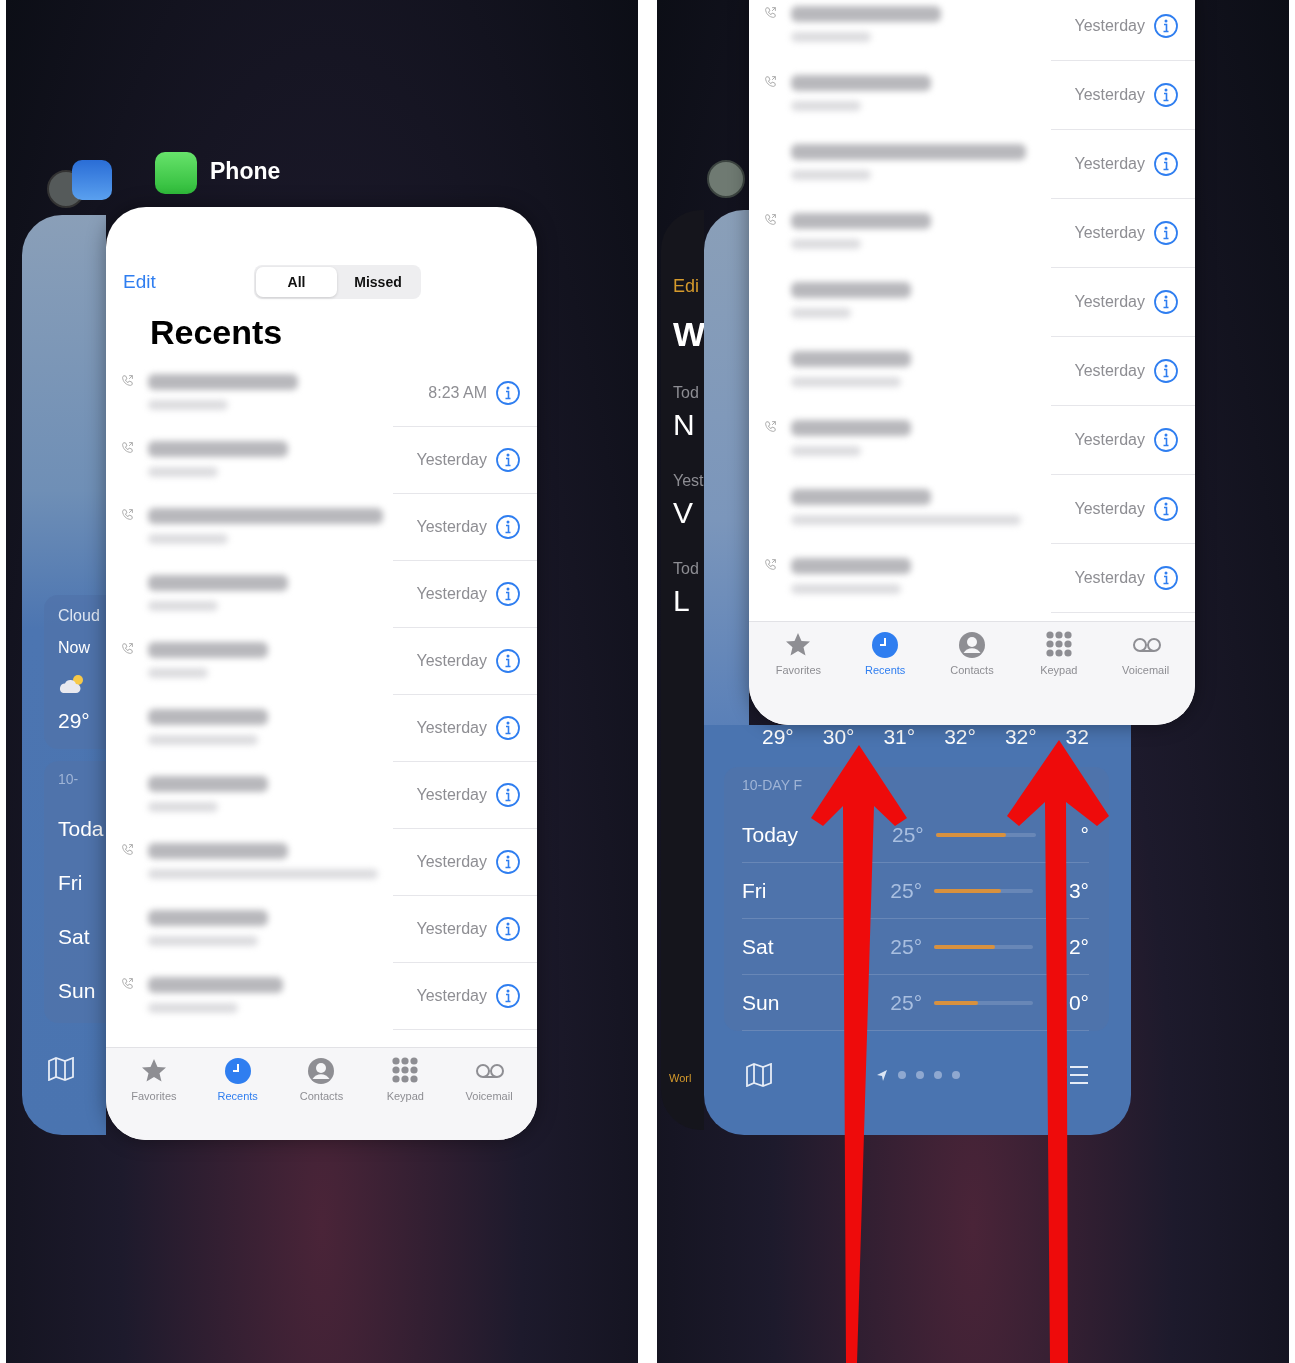  I want to click on keypad-icon, so click(405, 1071).